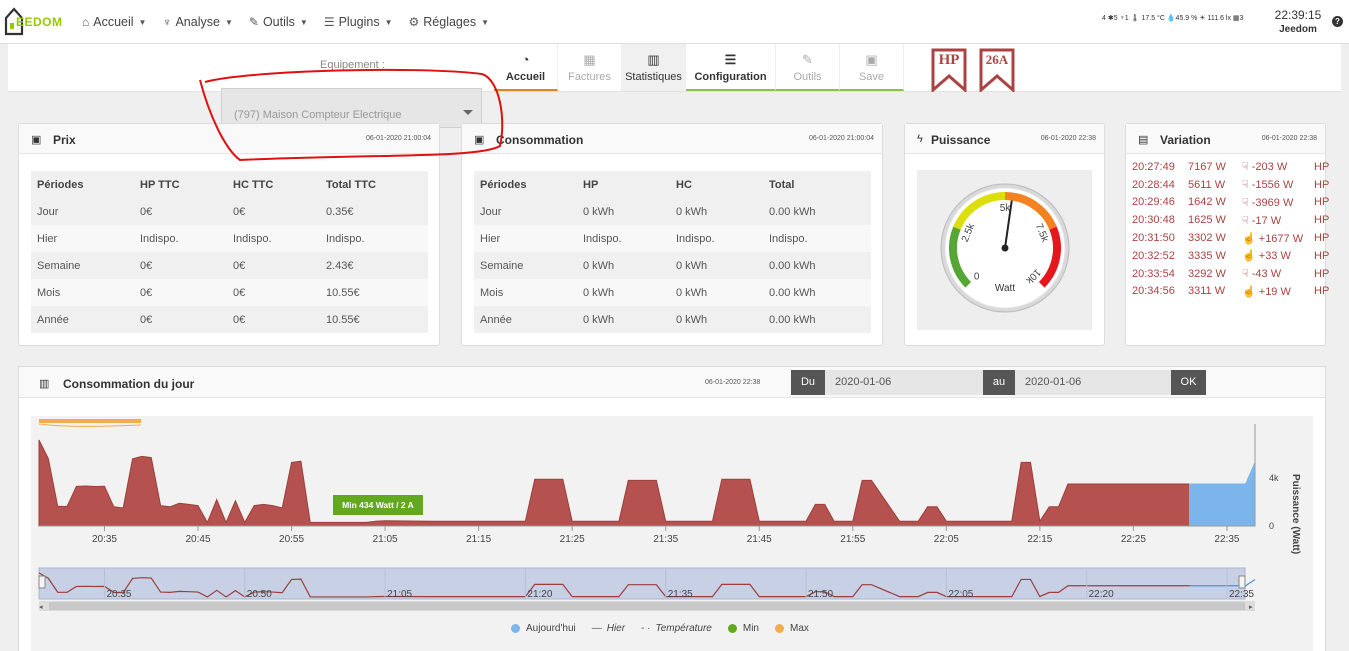  What do you see at coordinates (385, 539) in the screenshot?
I see `x-tick-label: 21:05` at bounding box center [385, 539].